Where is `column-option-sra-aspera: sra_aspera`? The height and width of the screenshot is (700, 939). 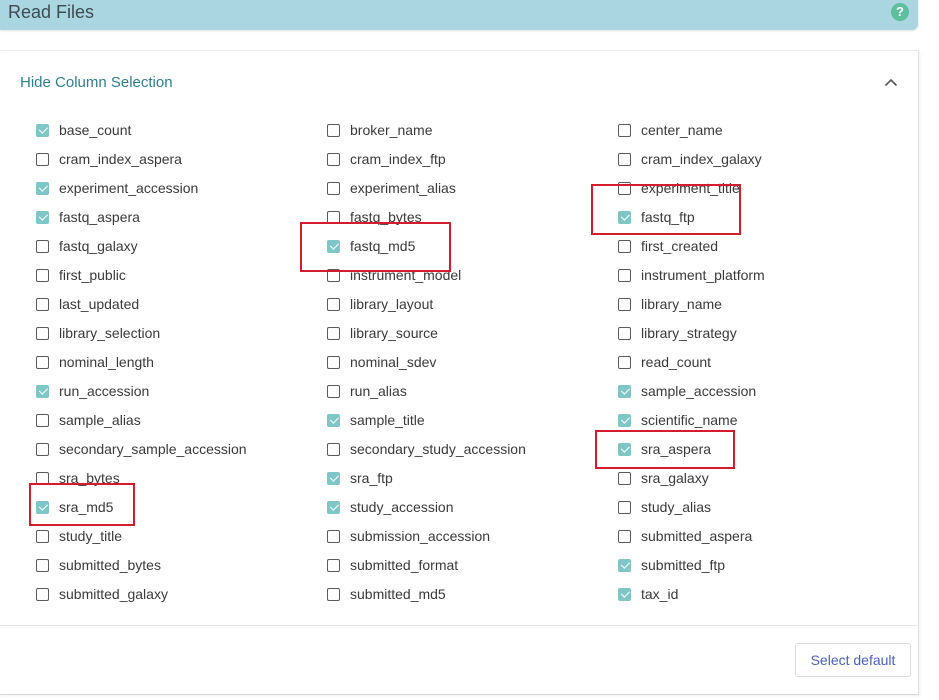 column-option-sra-aspera: sra_aspera is located at coordinates (664, 449).